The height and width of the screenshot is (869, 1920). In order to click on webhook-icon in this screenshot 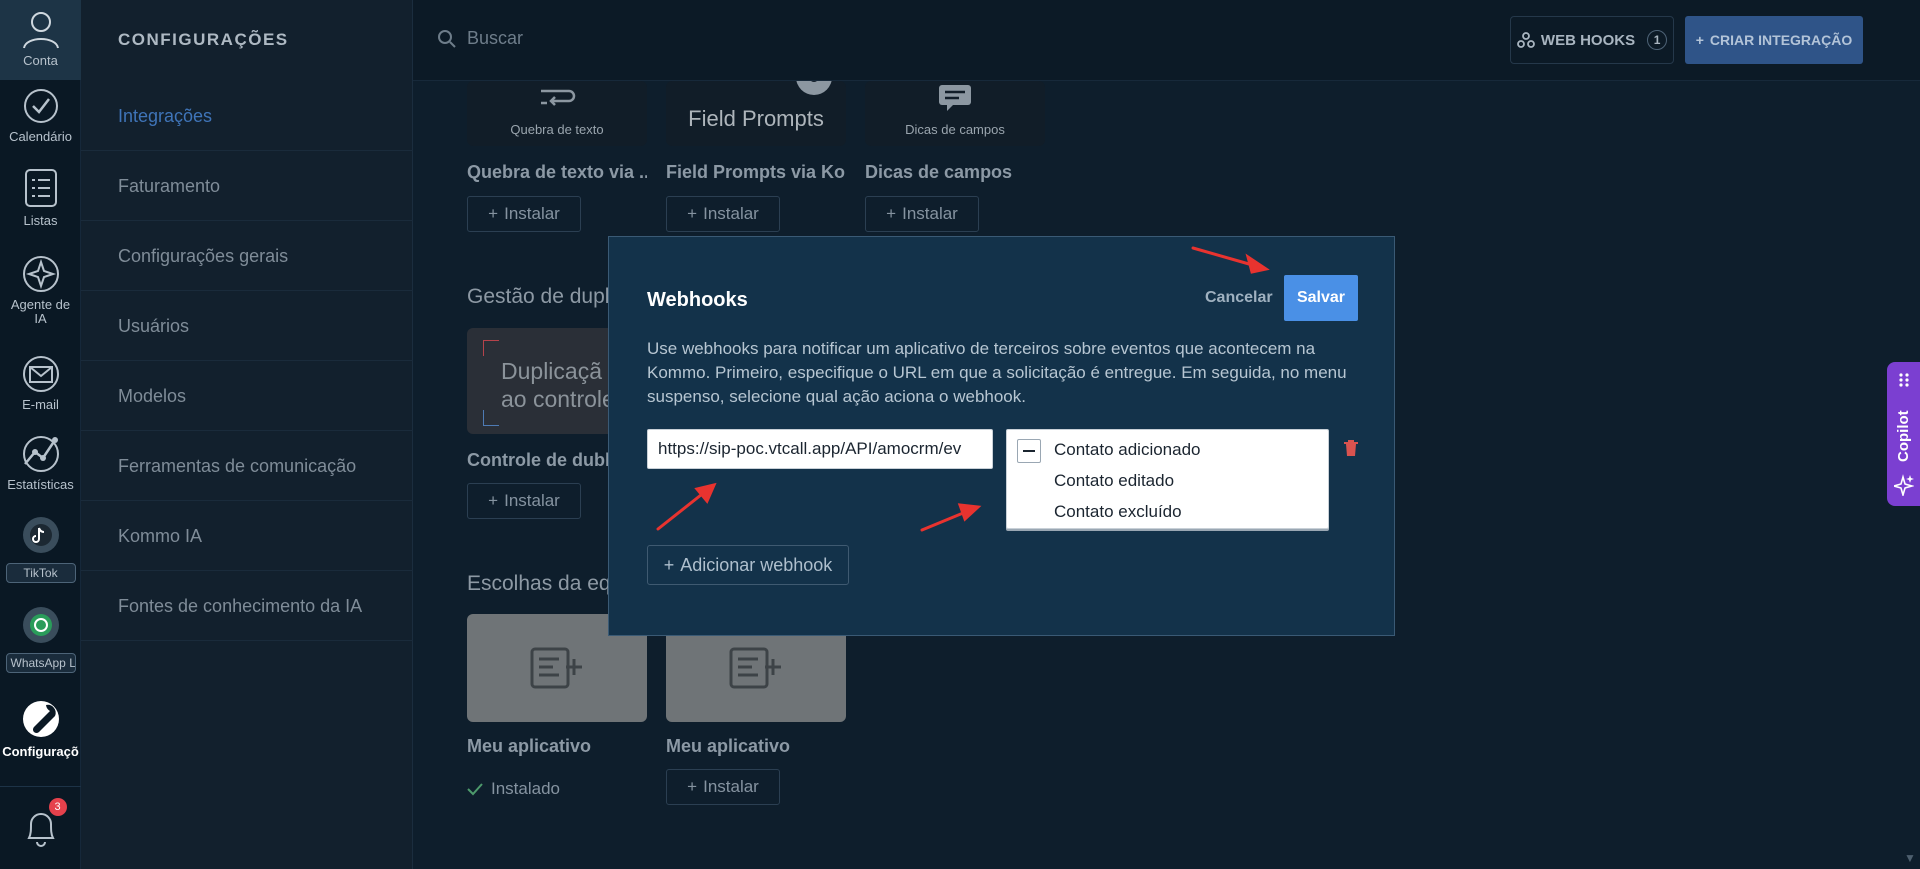, I will do `click(1526, 40)`.